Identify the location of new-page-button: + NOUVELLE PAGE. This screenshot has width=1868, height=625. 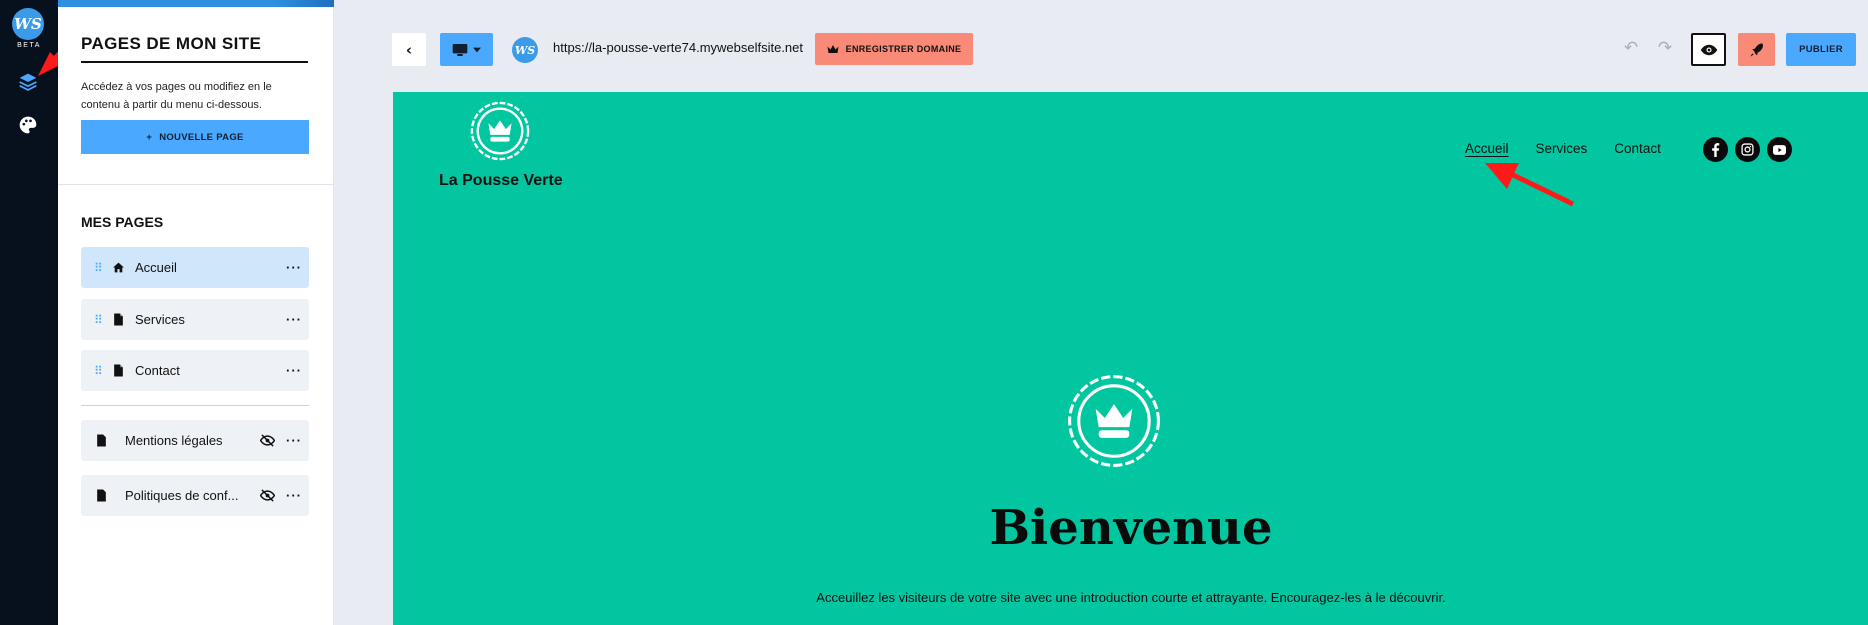
(195, 137).